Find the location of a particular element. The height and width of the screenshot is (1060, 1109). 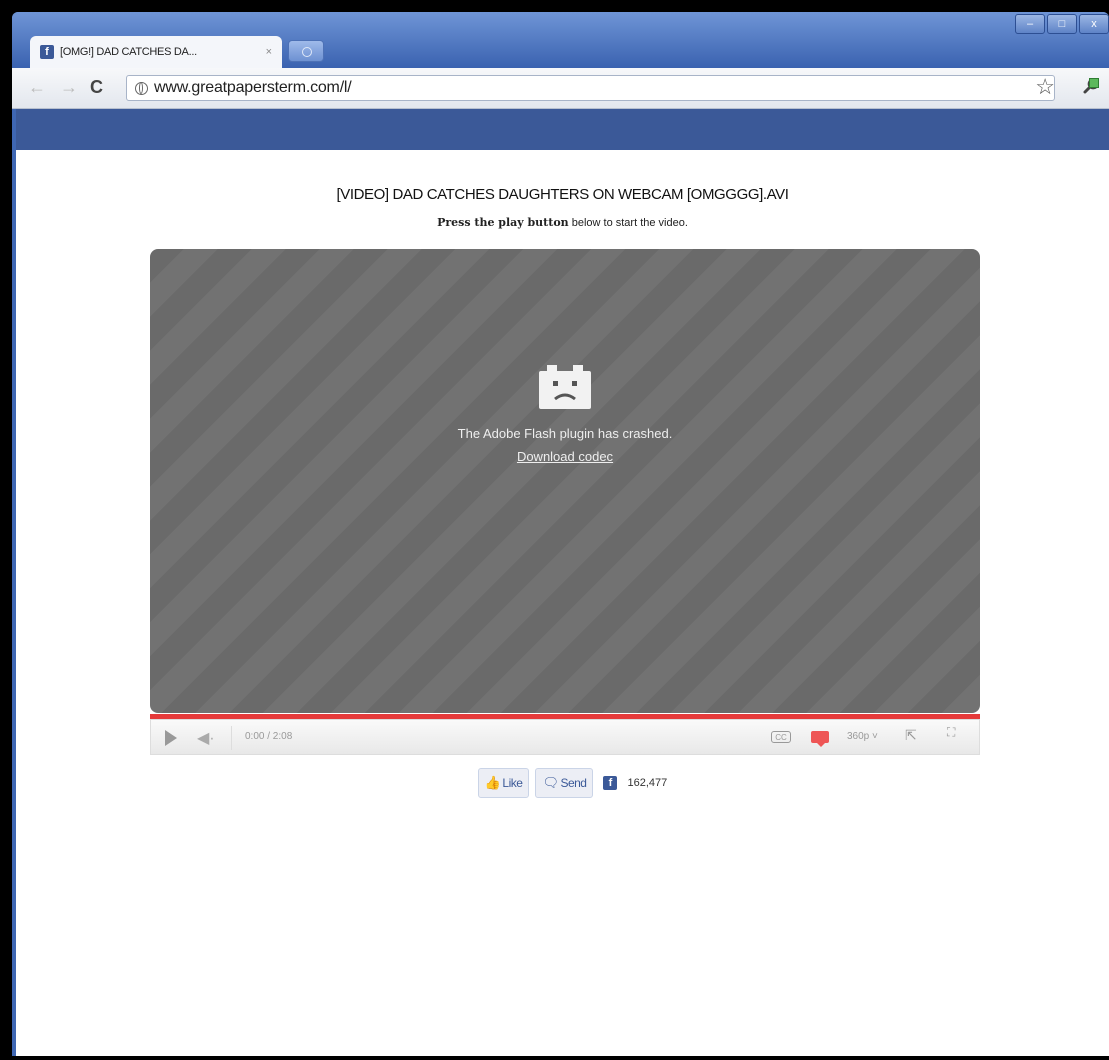

instruction-rest: below to start the video. is located at coordinates (628, 223).